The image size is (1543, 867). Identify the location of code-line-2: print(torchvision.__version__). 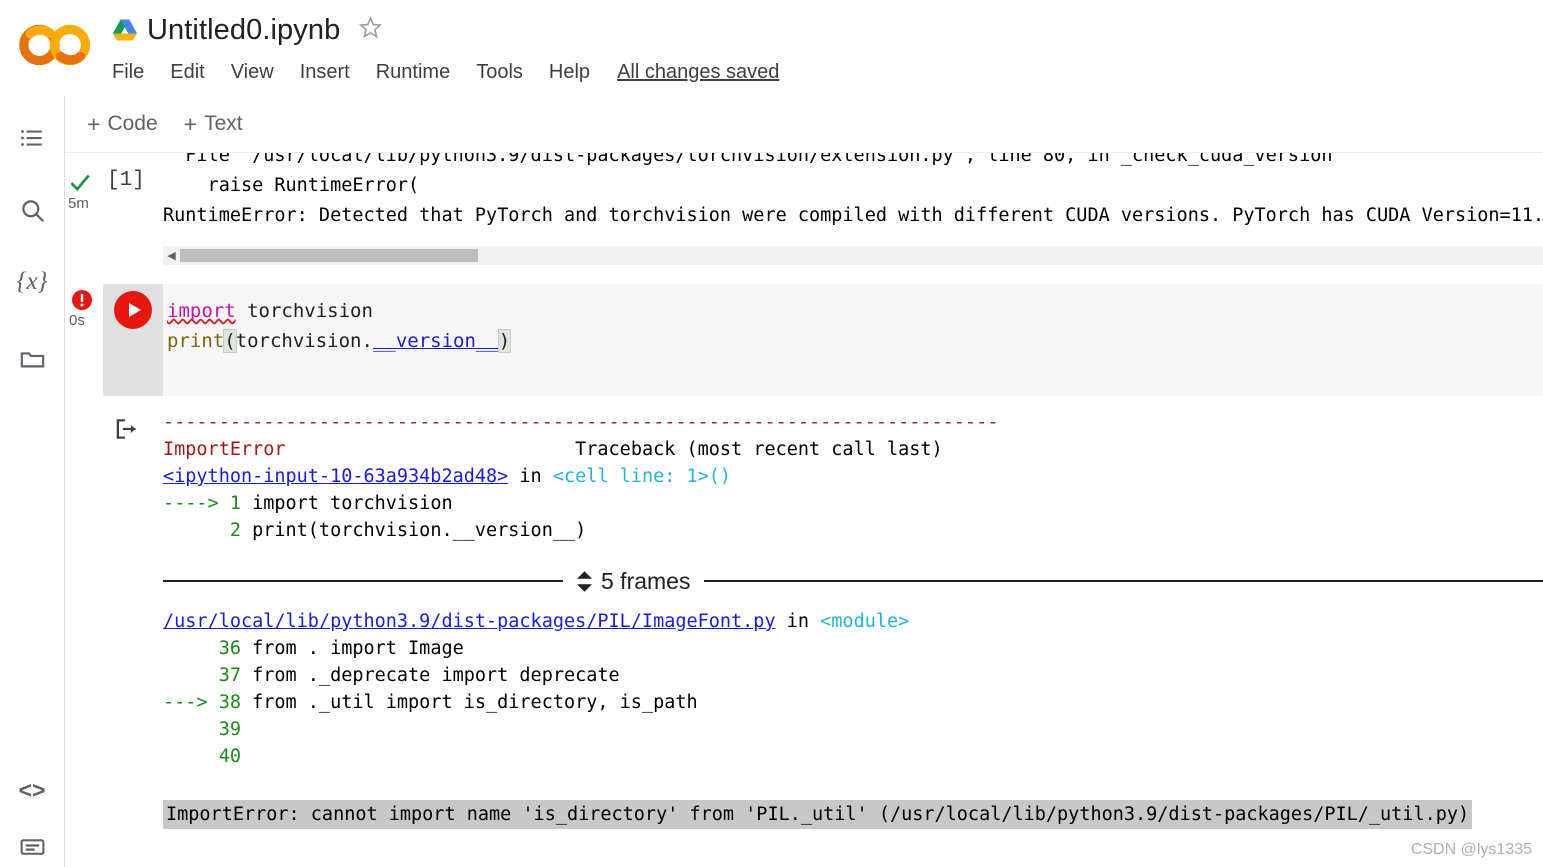
(855, 341).